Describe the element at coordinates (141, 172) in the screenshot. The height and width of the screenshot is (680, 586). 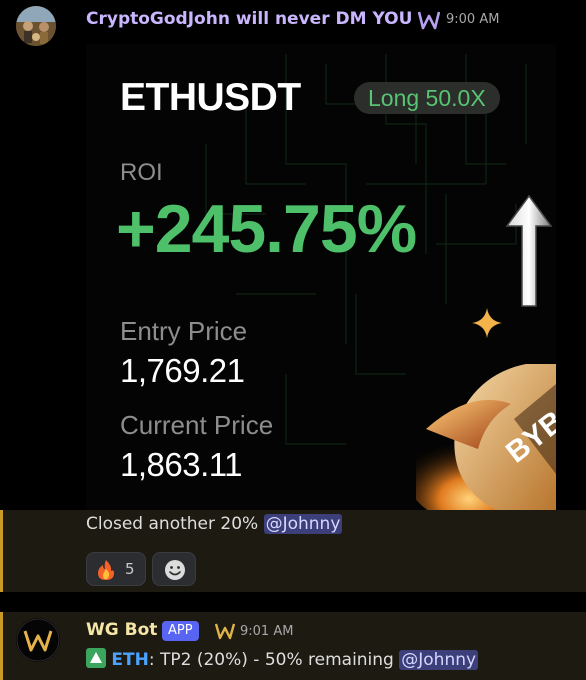
I see `roi-label: ROI` at that location.